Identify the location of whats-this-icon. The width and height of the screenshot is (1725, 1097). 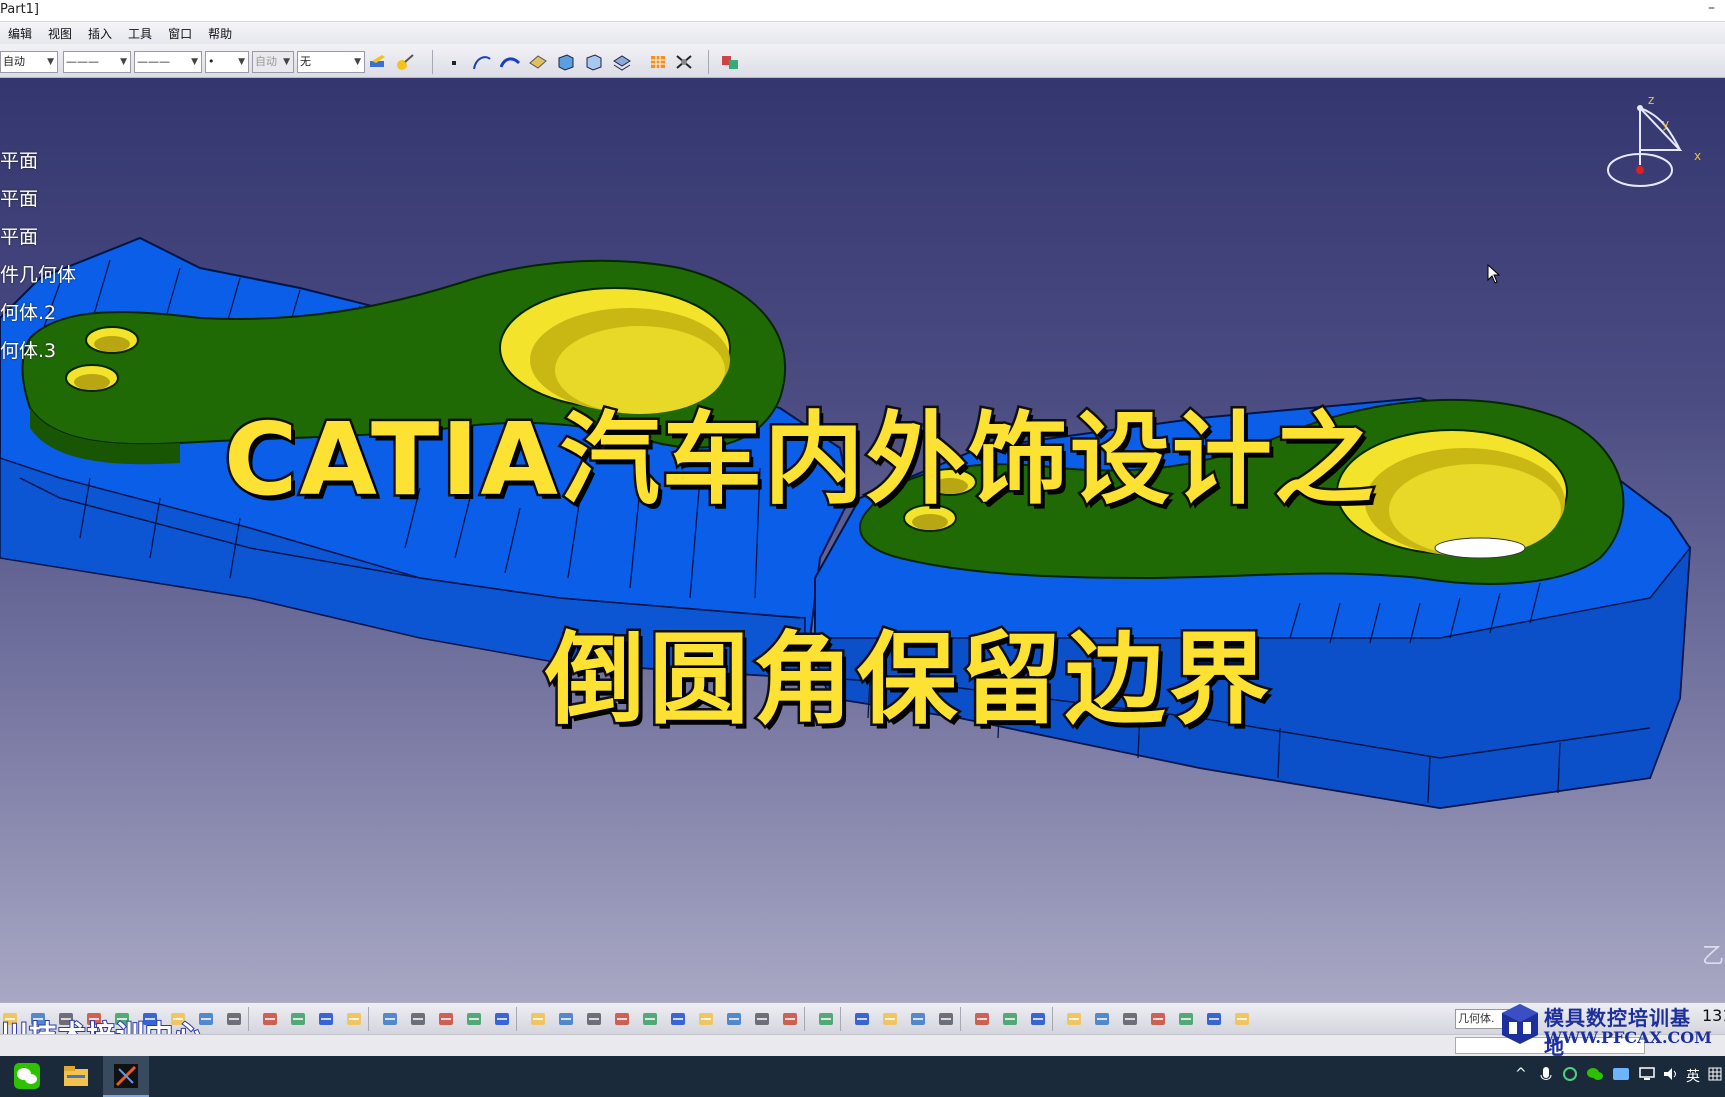
(234, 1019).